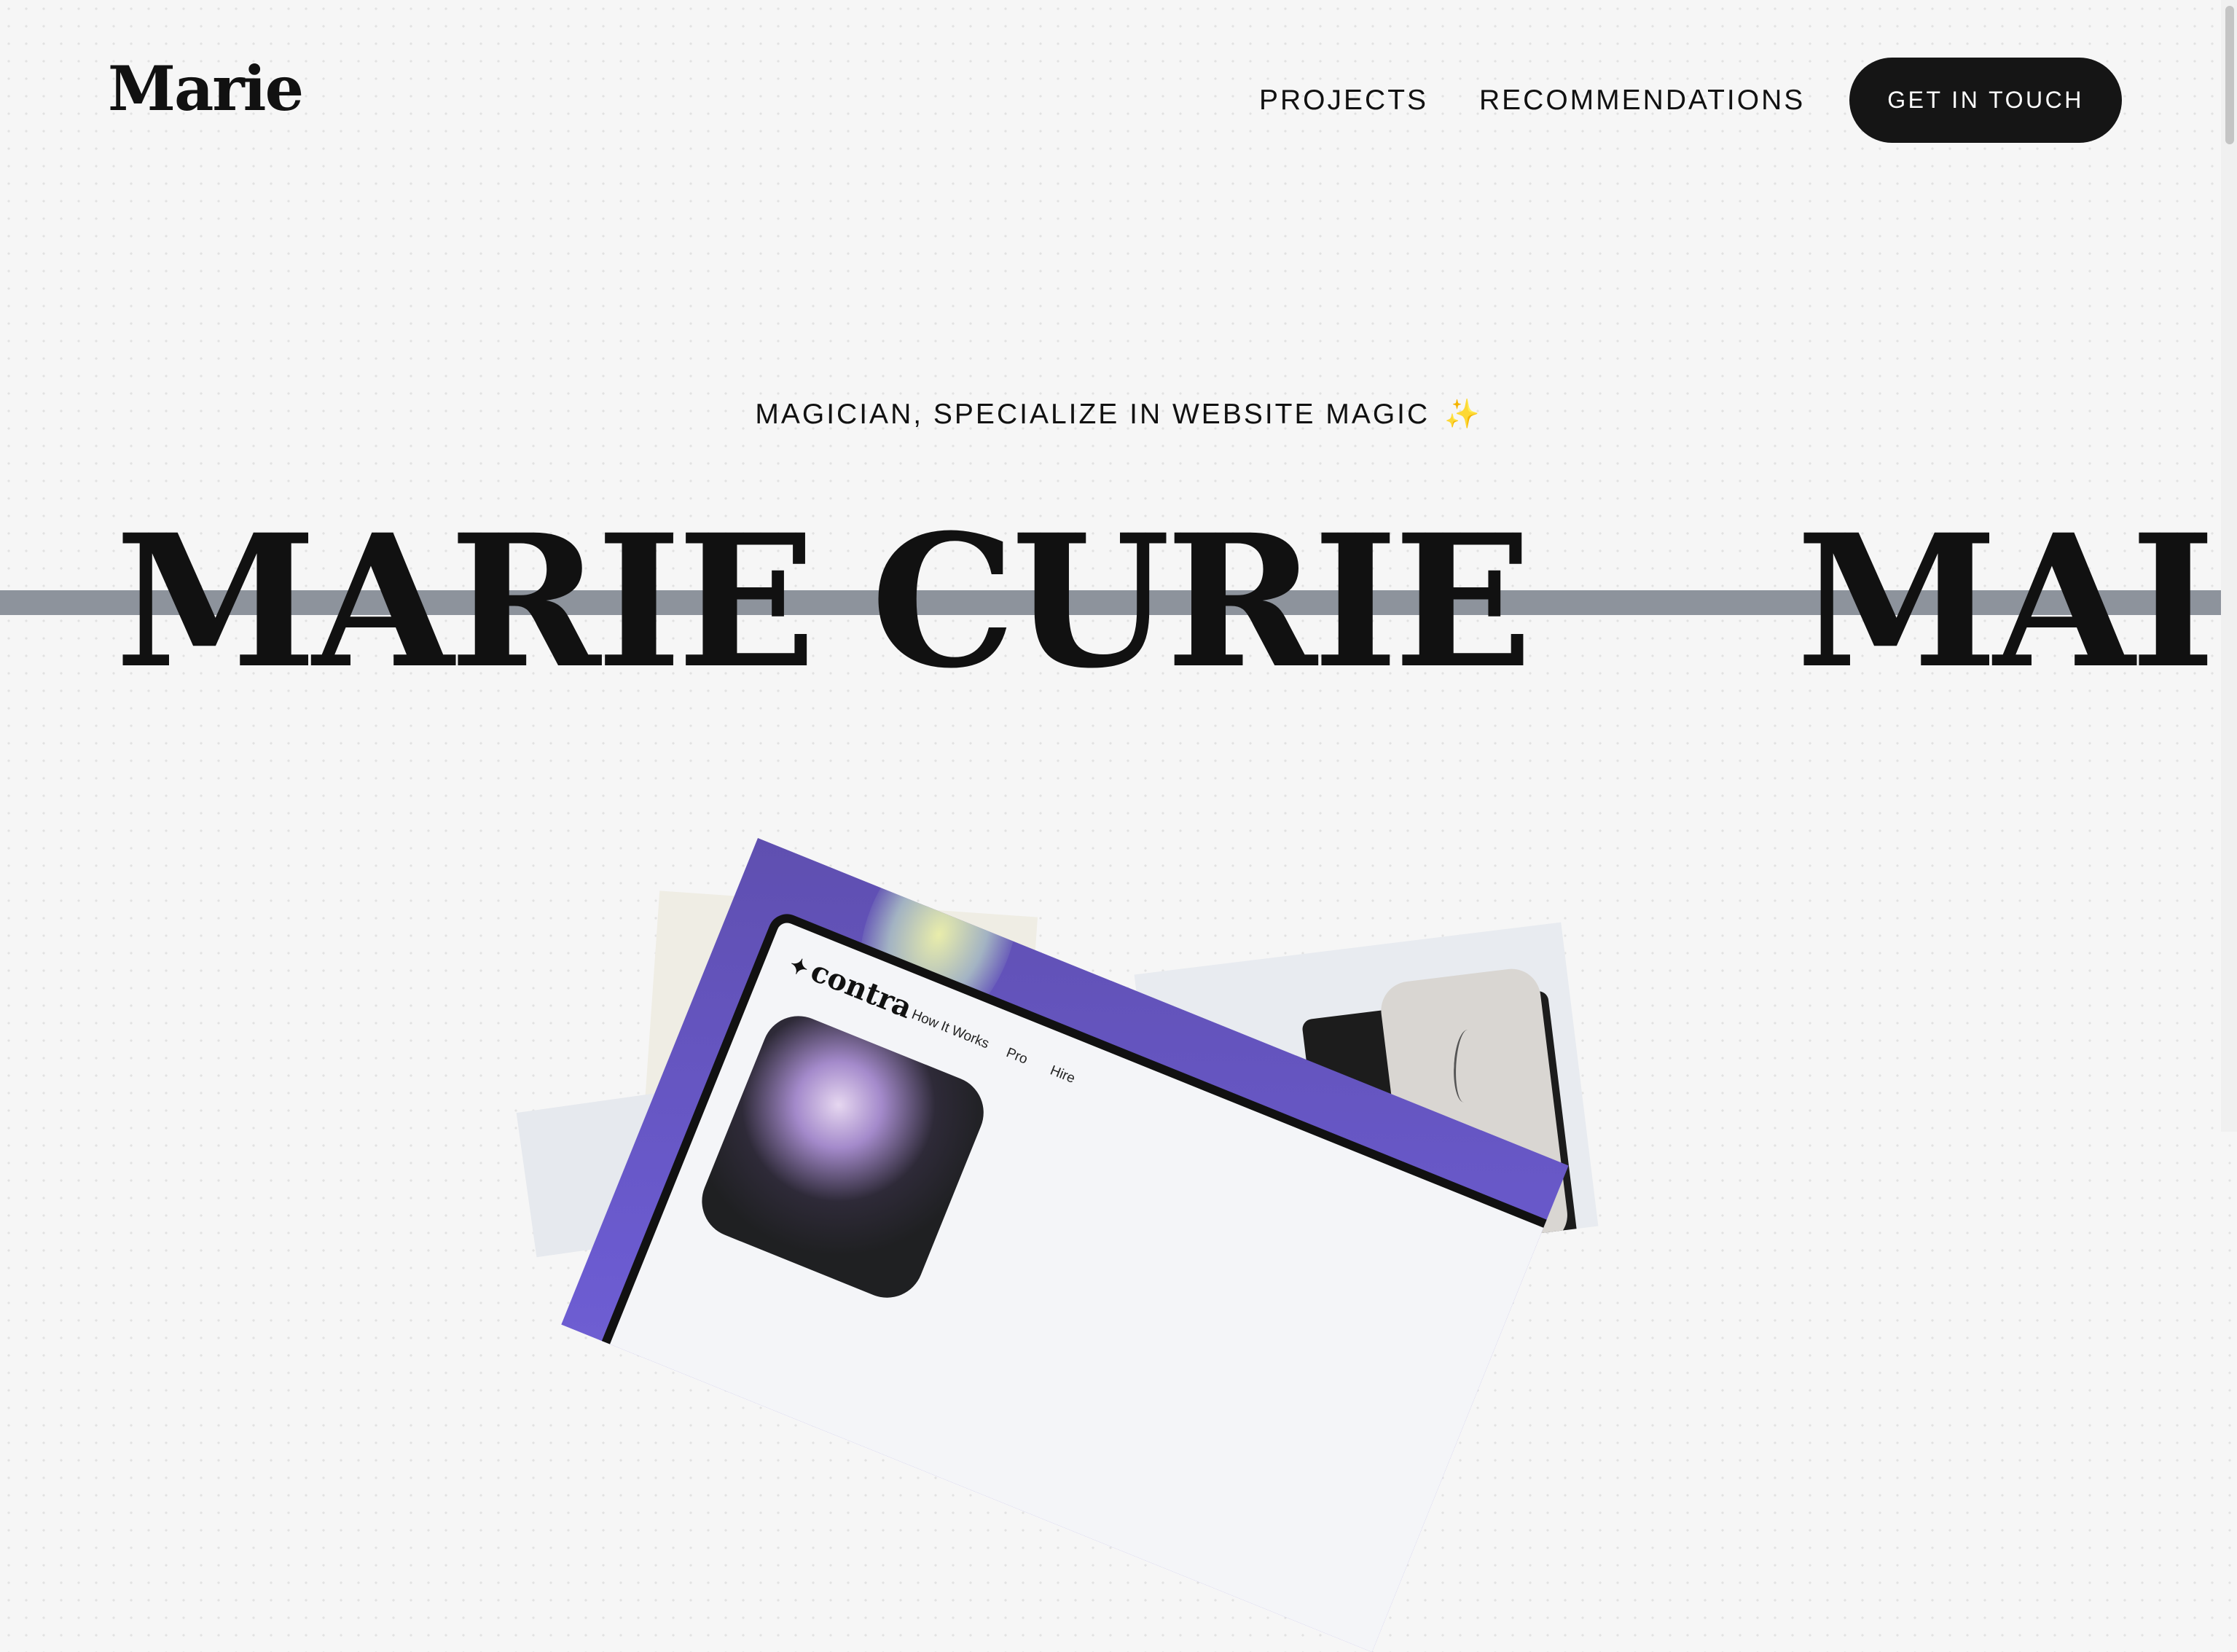 Image resolution: width=2237 pixels, height=1652 pixels. What do you see at coordinates (1017, 1056) in the screenshot?
I see `contra-nav-pro: Pro` at bounding box center [1017, 1056].